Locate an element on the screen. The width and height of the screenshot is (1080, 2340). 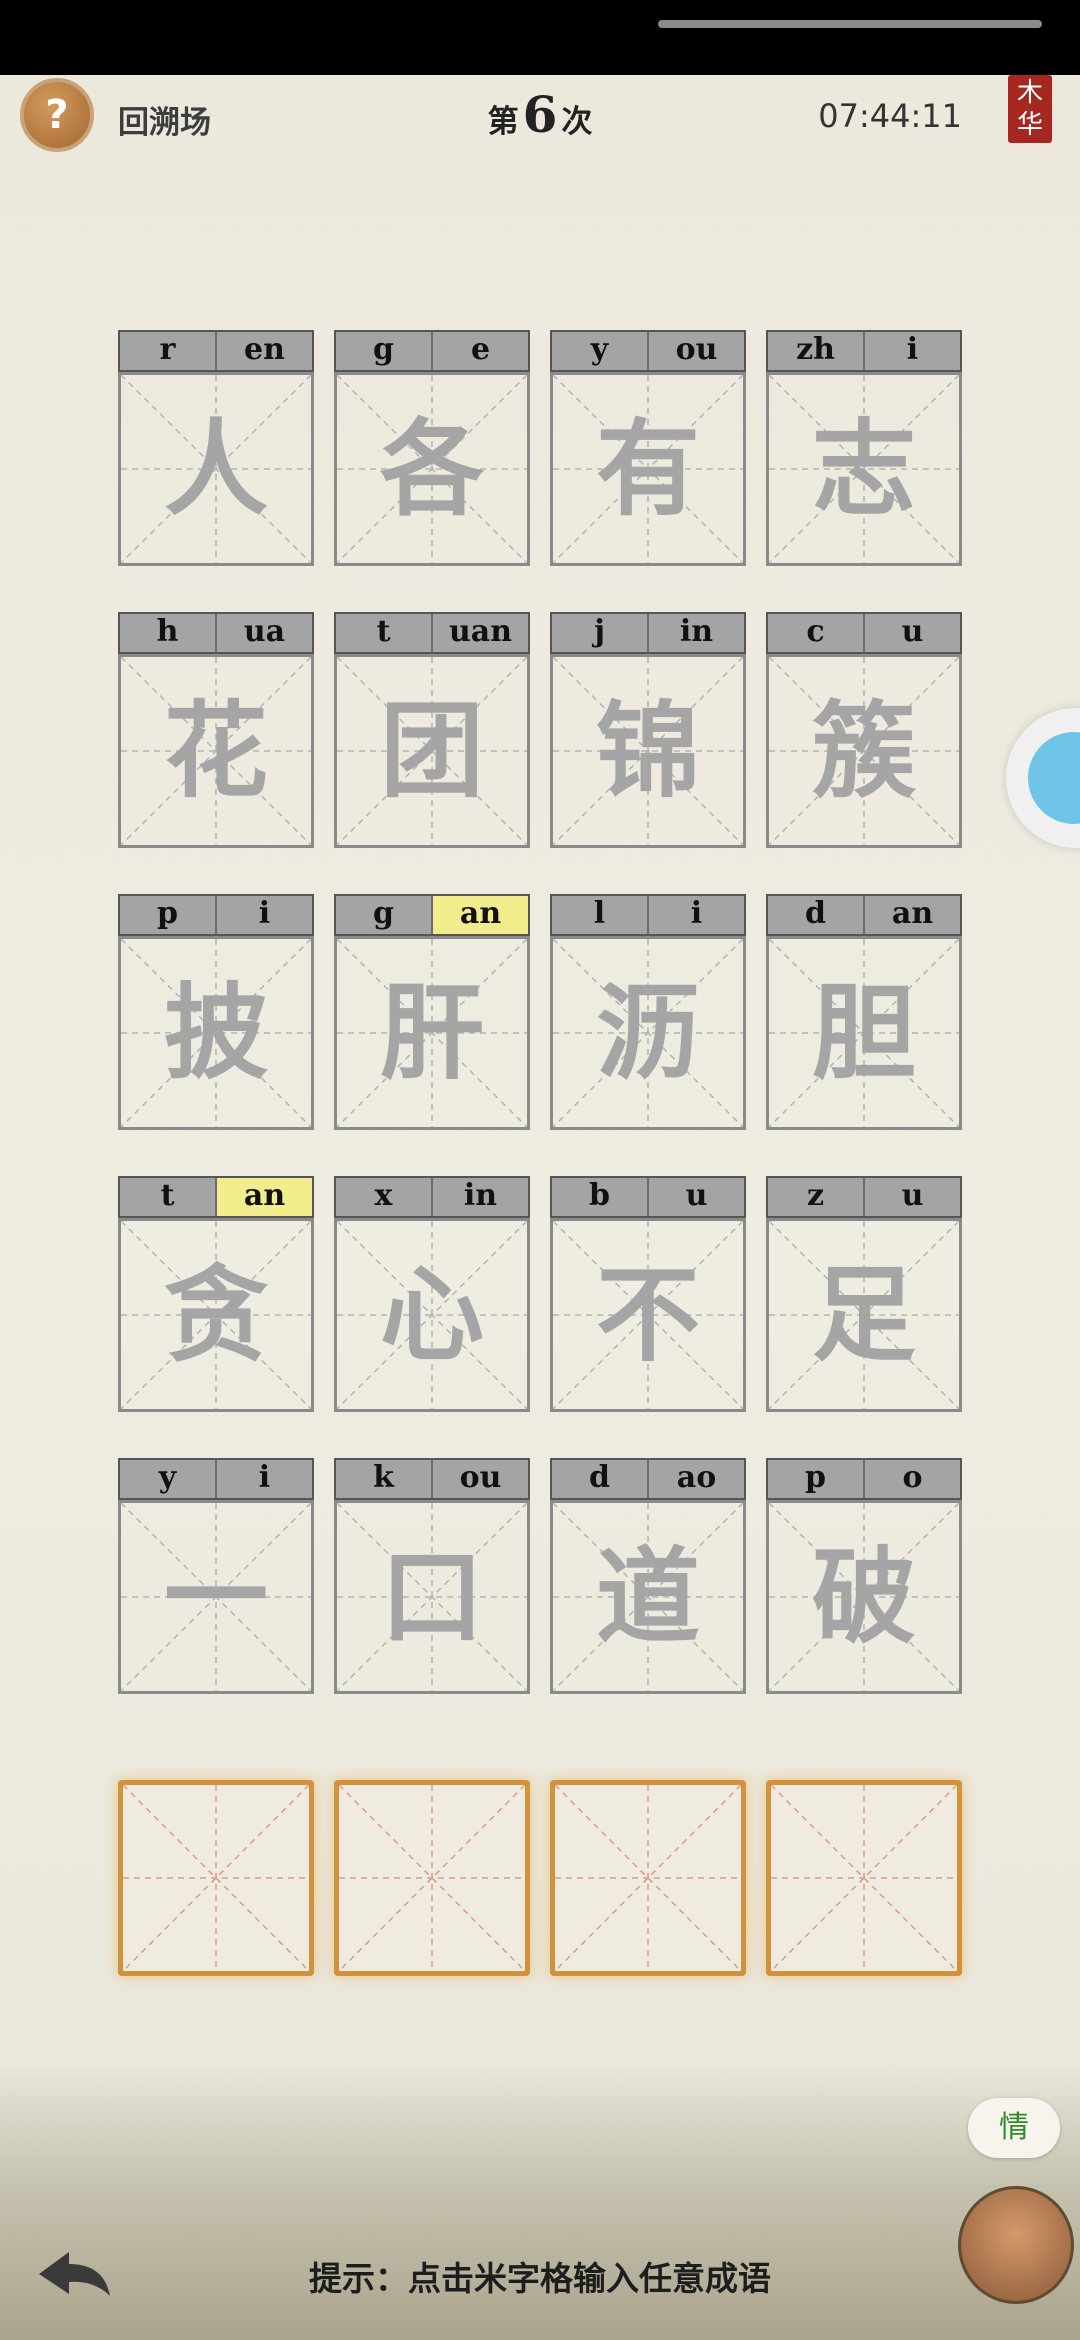
char-card: li沥 is located at coordinates (648, 1012).